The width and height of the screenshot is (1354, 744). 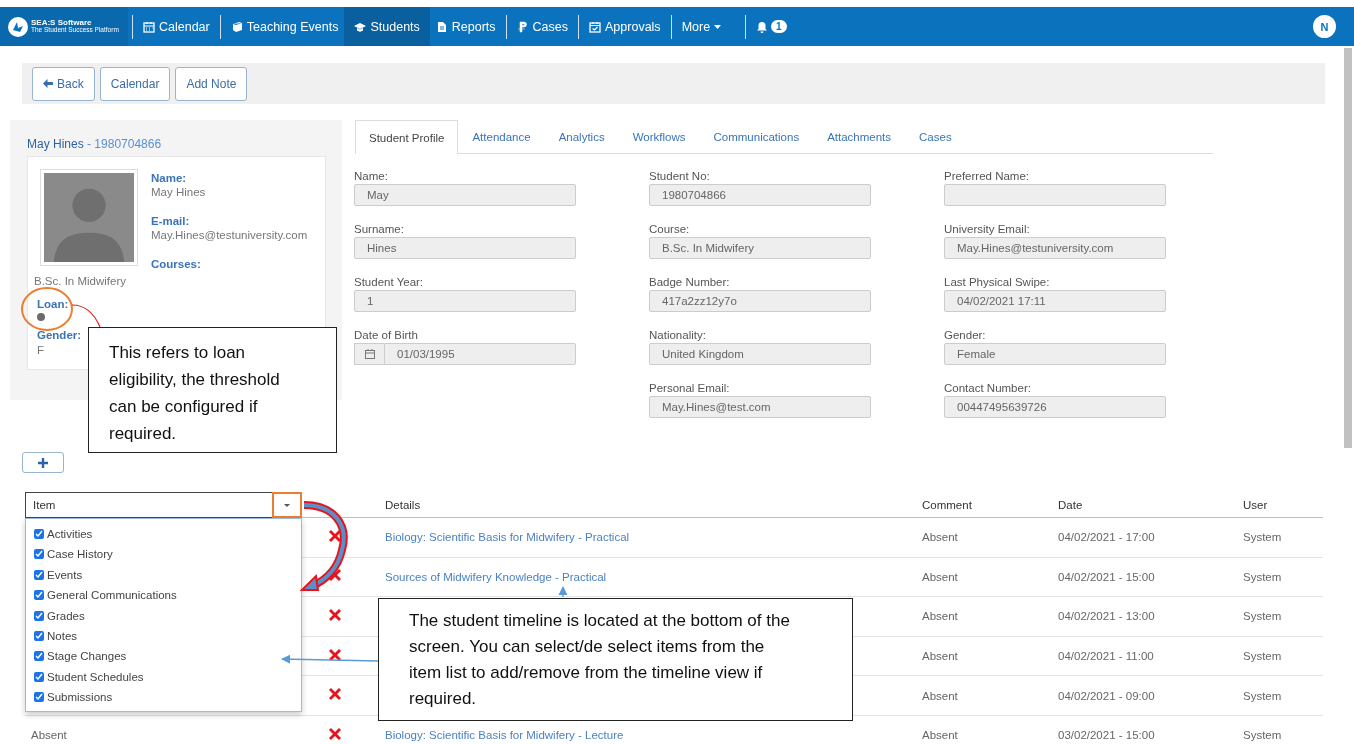 What do you see at coordinates (48, 735) in the screenshot?
I see `table-cell-text: Absent` at bounding box center [48, 735].